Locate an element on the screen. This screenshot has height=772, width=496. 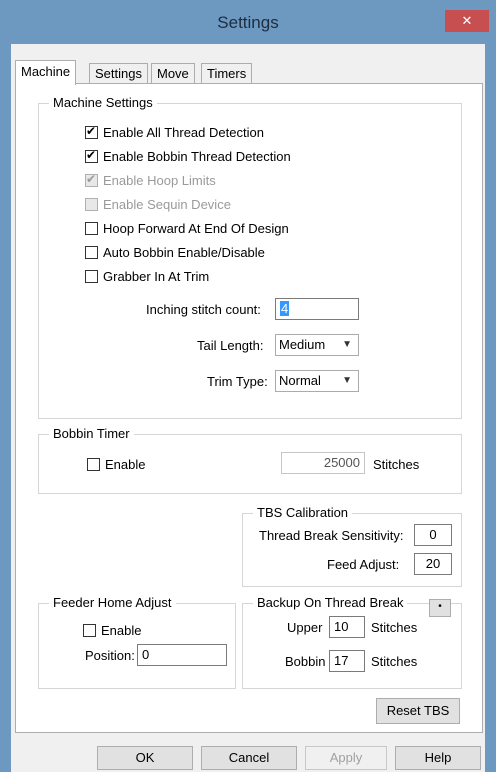
feeder-home-enable-checkbox: Enable is located at coordinates (112, 630).